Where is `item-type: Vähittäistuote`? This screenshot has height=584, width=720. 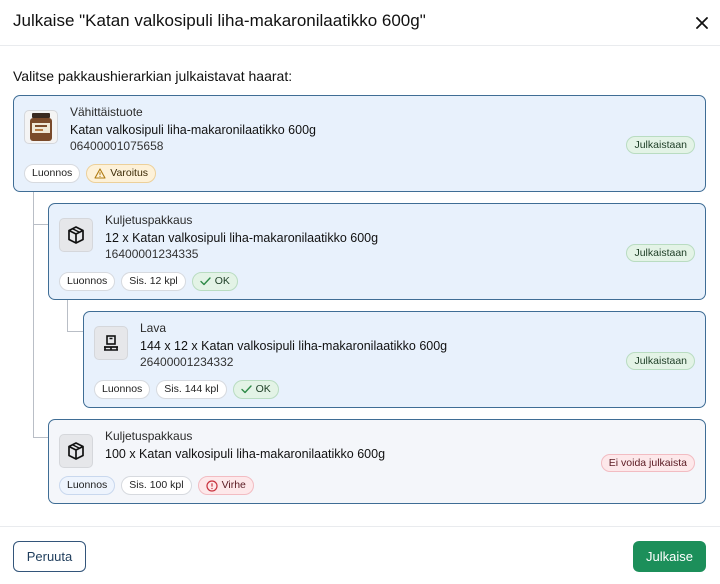 item-type: Vähittäistuote is located at coordinates (106, 112).